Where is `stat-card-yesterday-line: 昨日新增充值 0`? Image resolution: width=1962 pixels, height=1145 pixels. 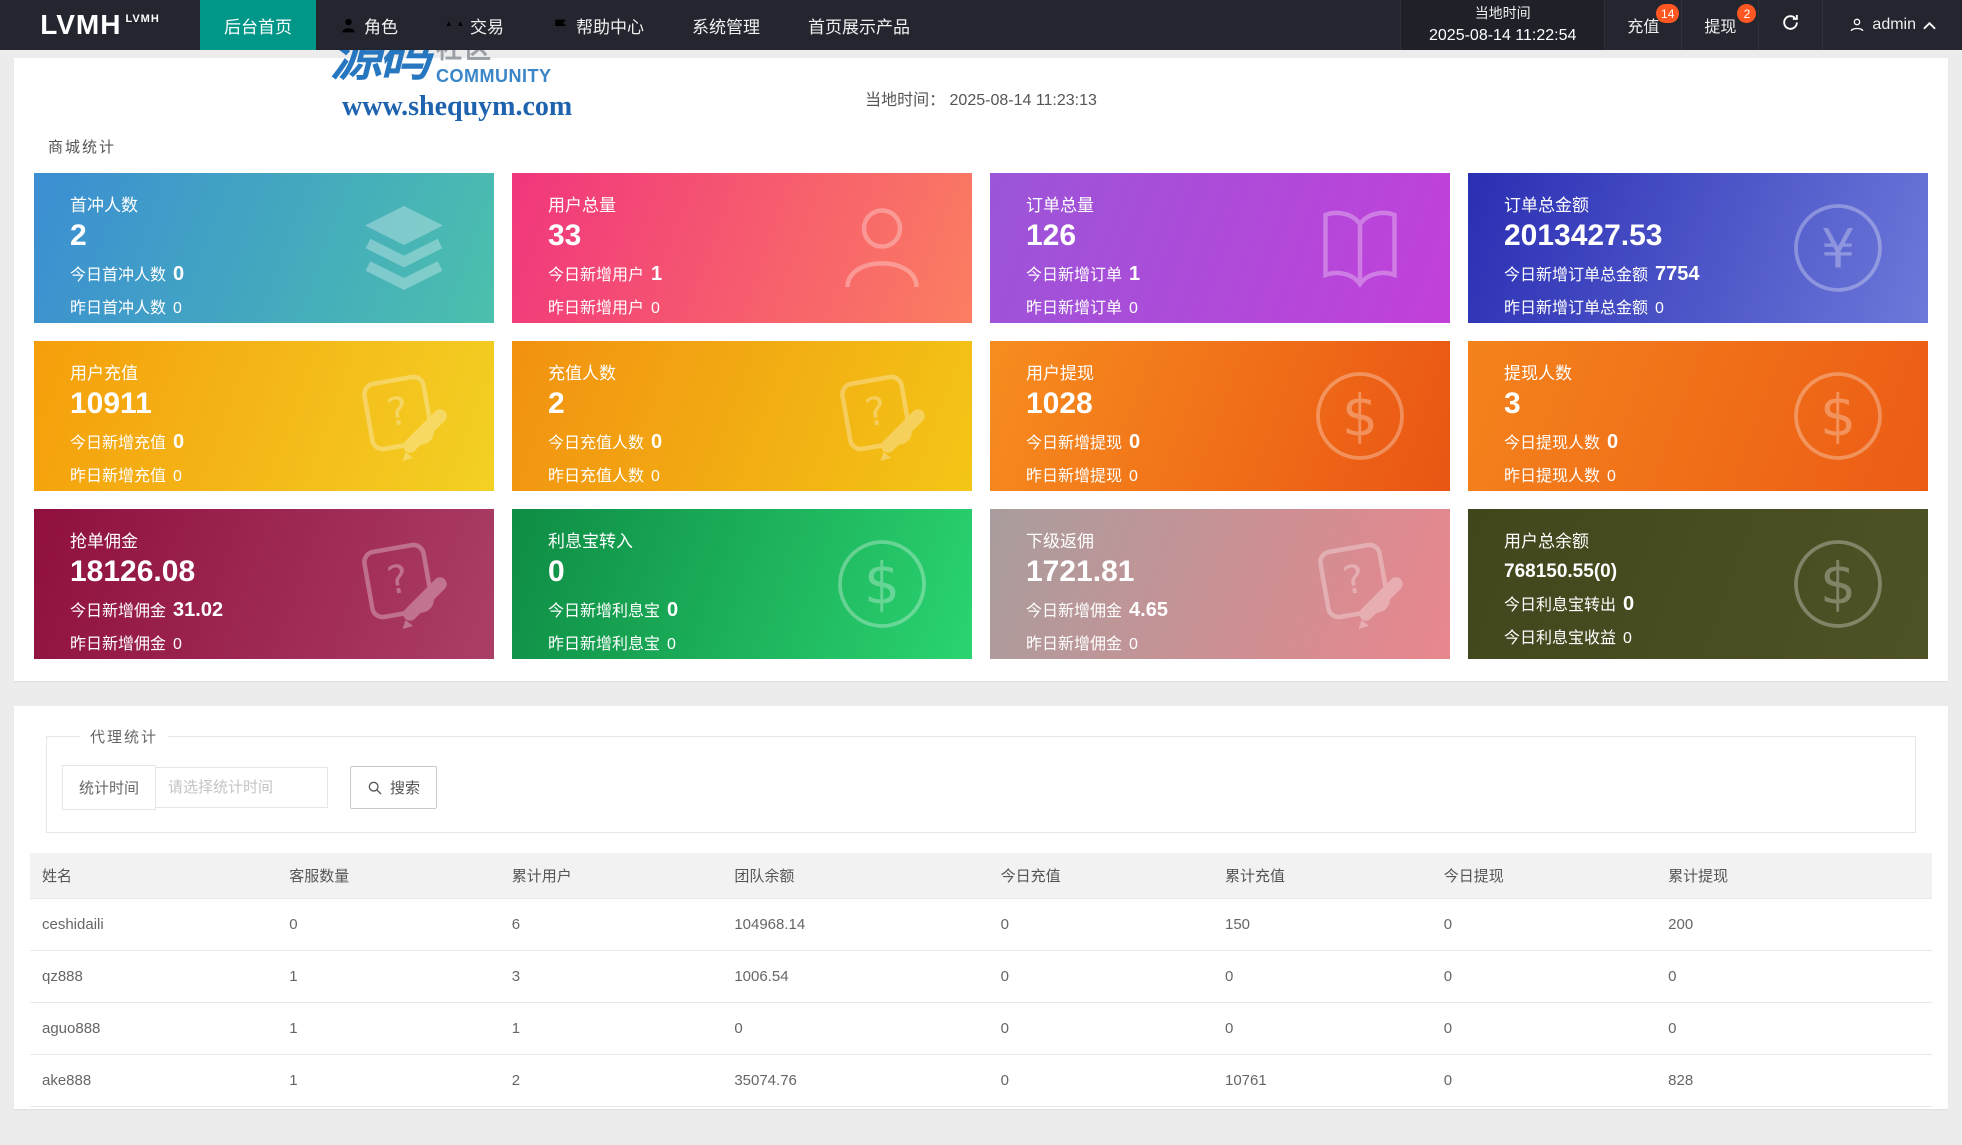 stat-card-yesterday-line: 昨日新增充值 0 is located at coordinates (282, 474).